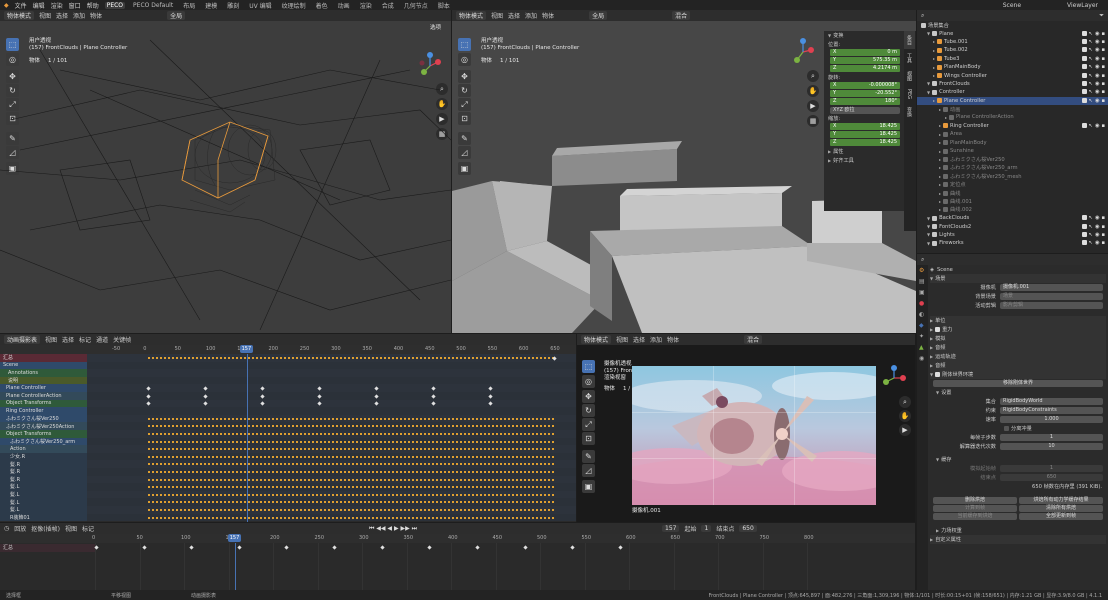 The width and height of the screenshot is (1108, 600). I want to click on dopesheet-channel: R装飾01, so click(43, 517).